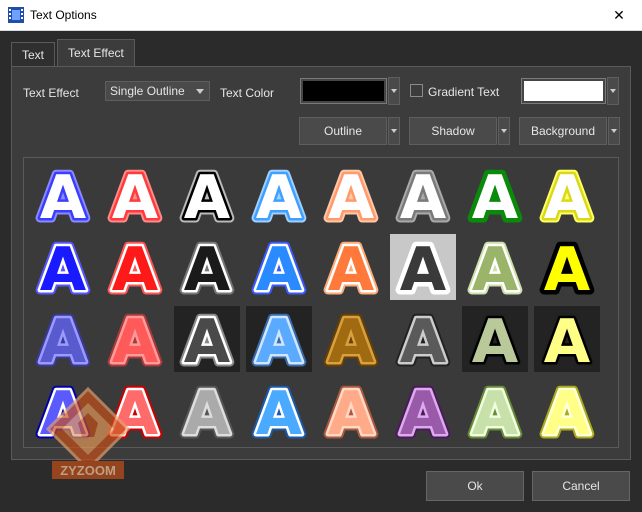 This screenshot has width=642, height=512. I want to click on outline-button: Outline, so click(343, 131).